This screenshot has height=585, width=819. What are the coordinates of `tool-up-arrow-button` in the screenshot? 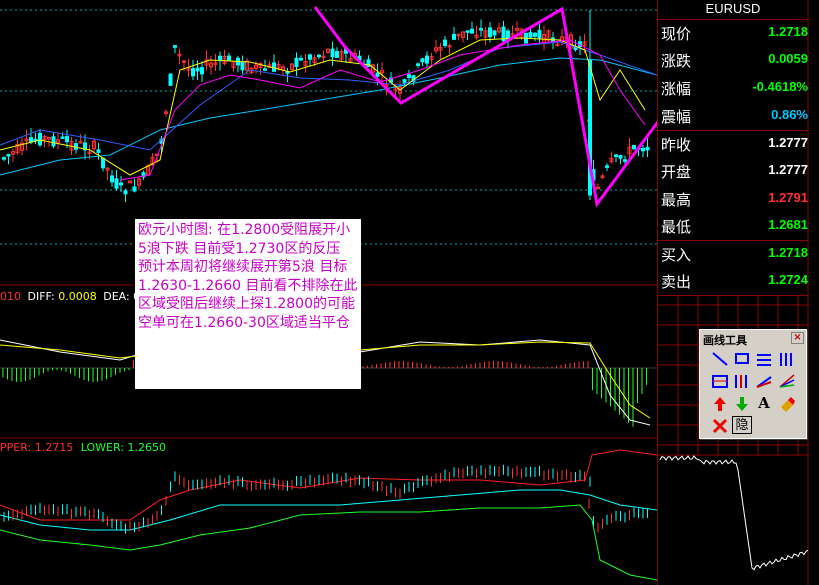 It's located at (720, 403).